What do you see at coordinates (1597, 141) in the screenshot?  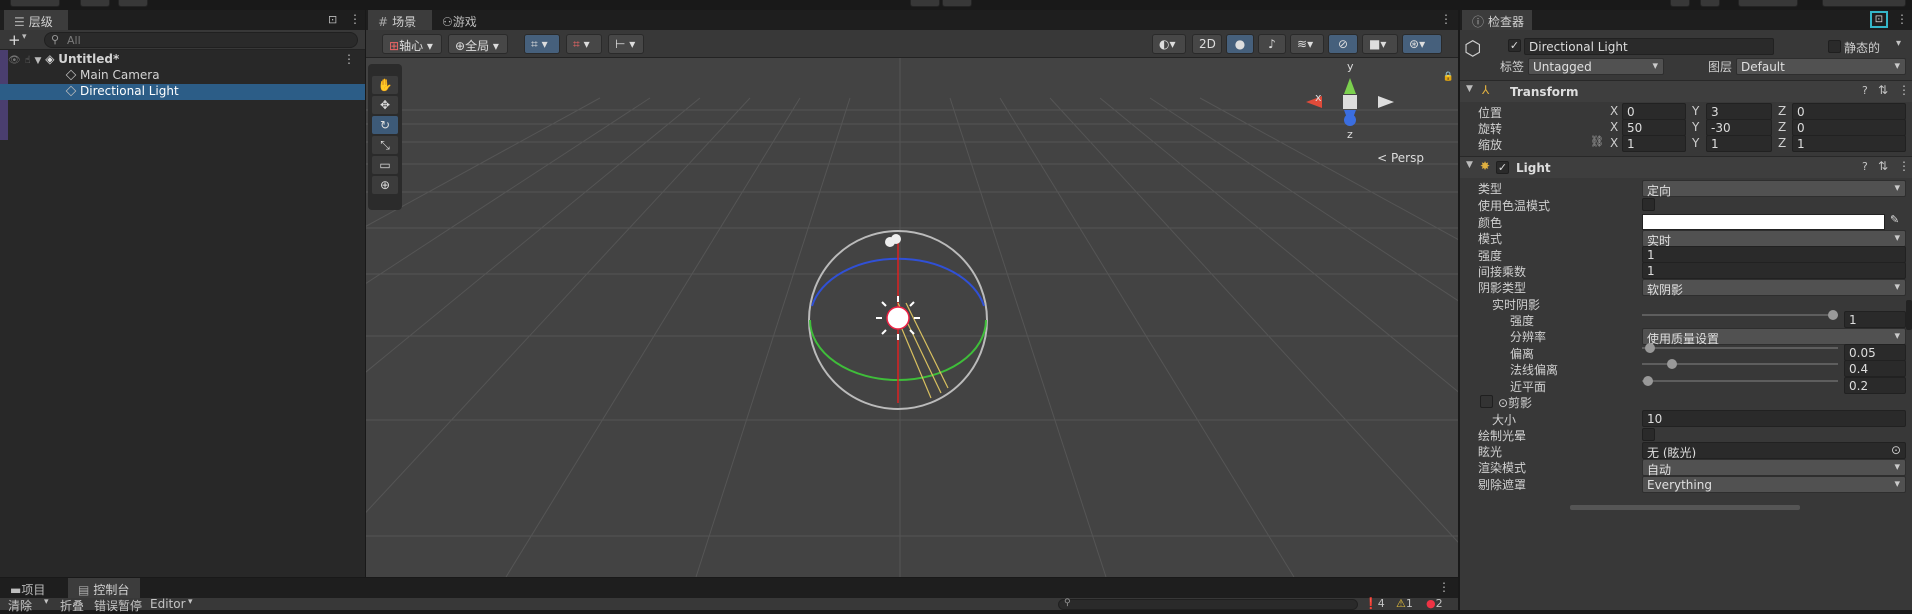 I see `link-icon: ⛓` at bounding box center [1597, 141].